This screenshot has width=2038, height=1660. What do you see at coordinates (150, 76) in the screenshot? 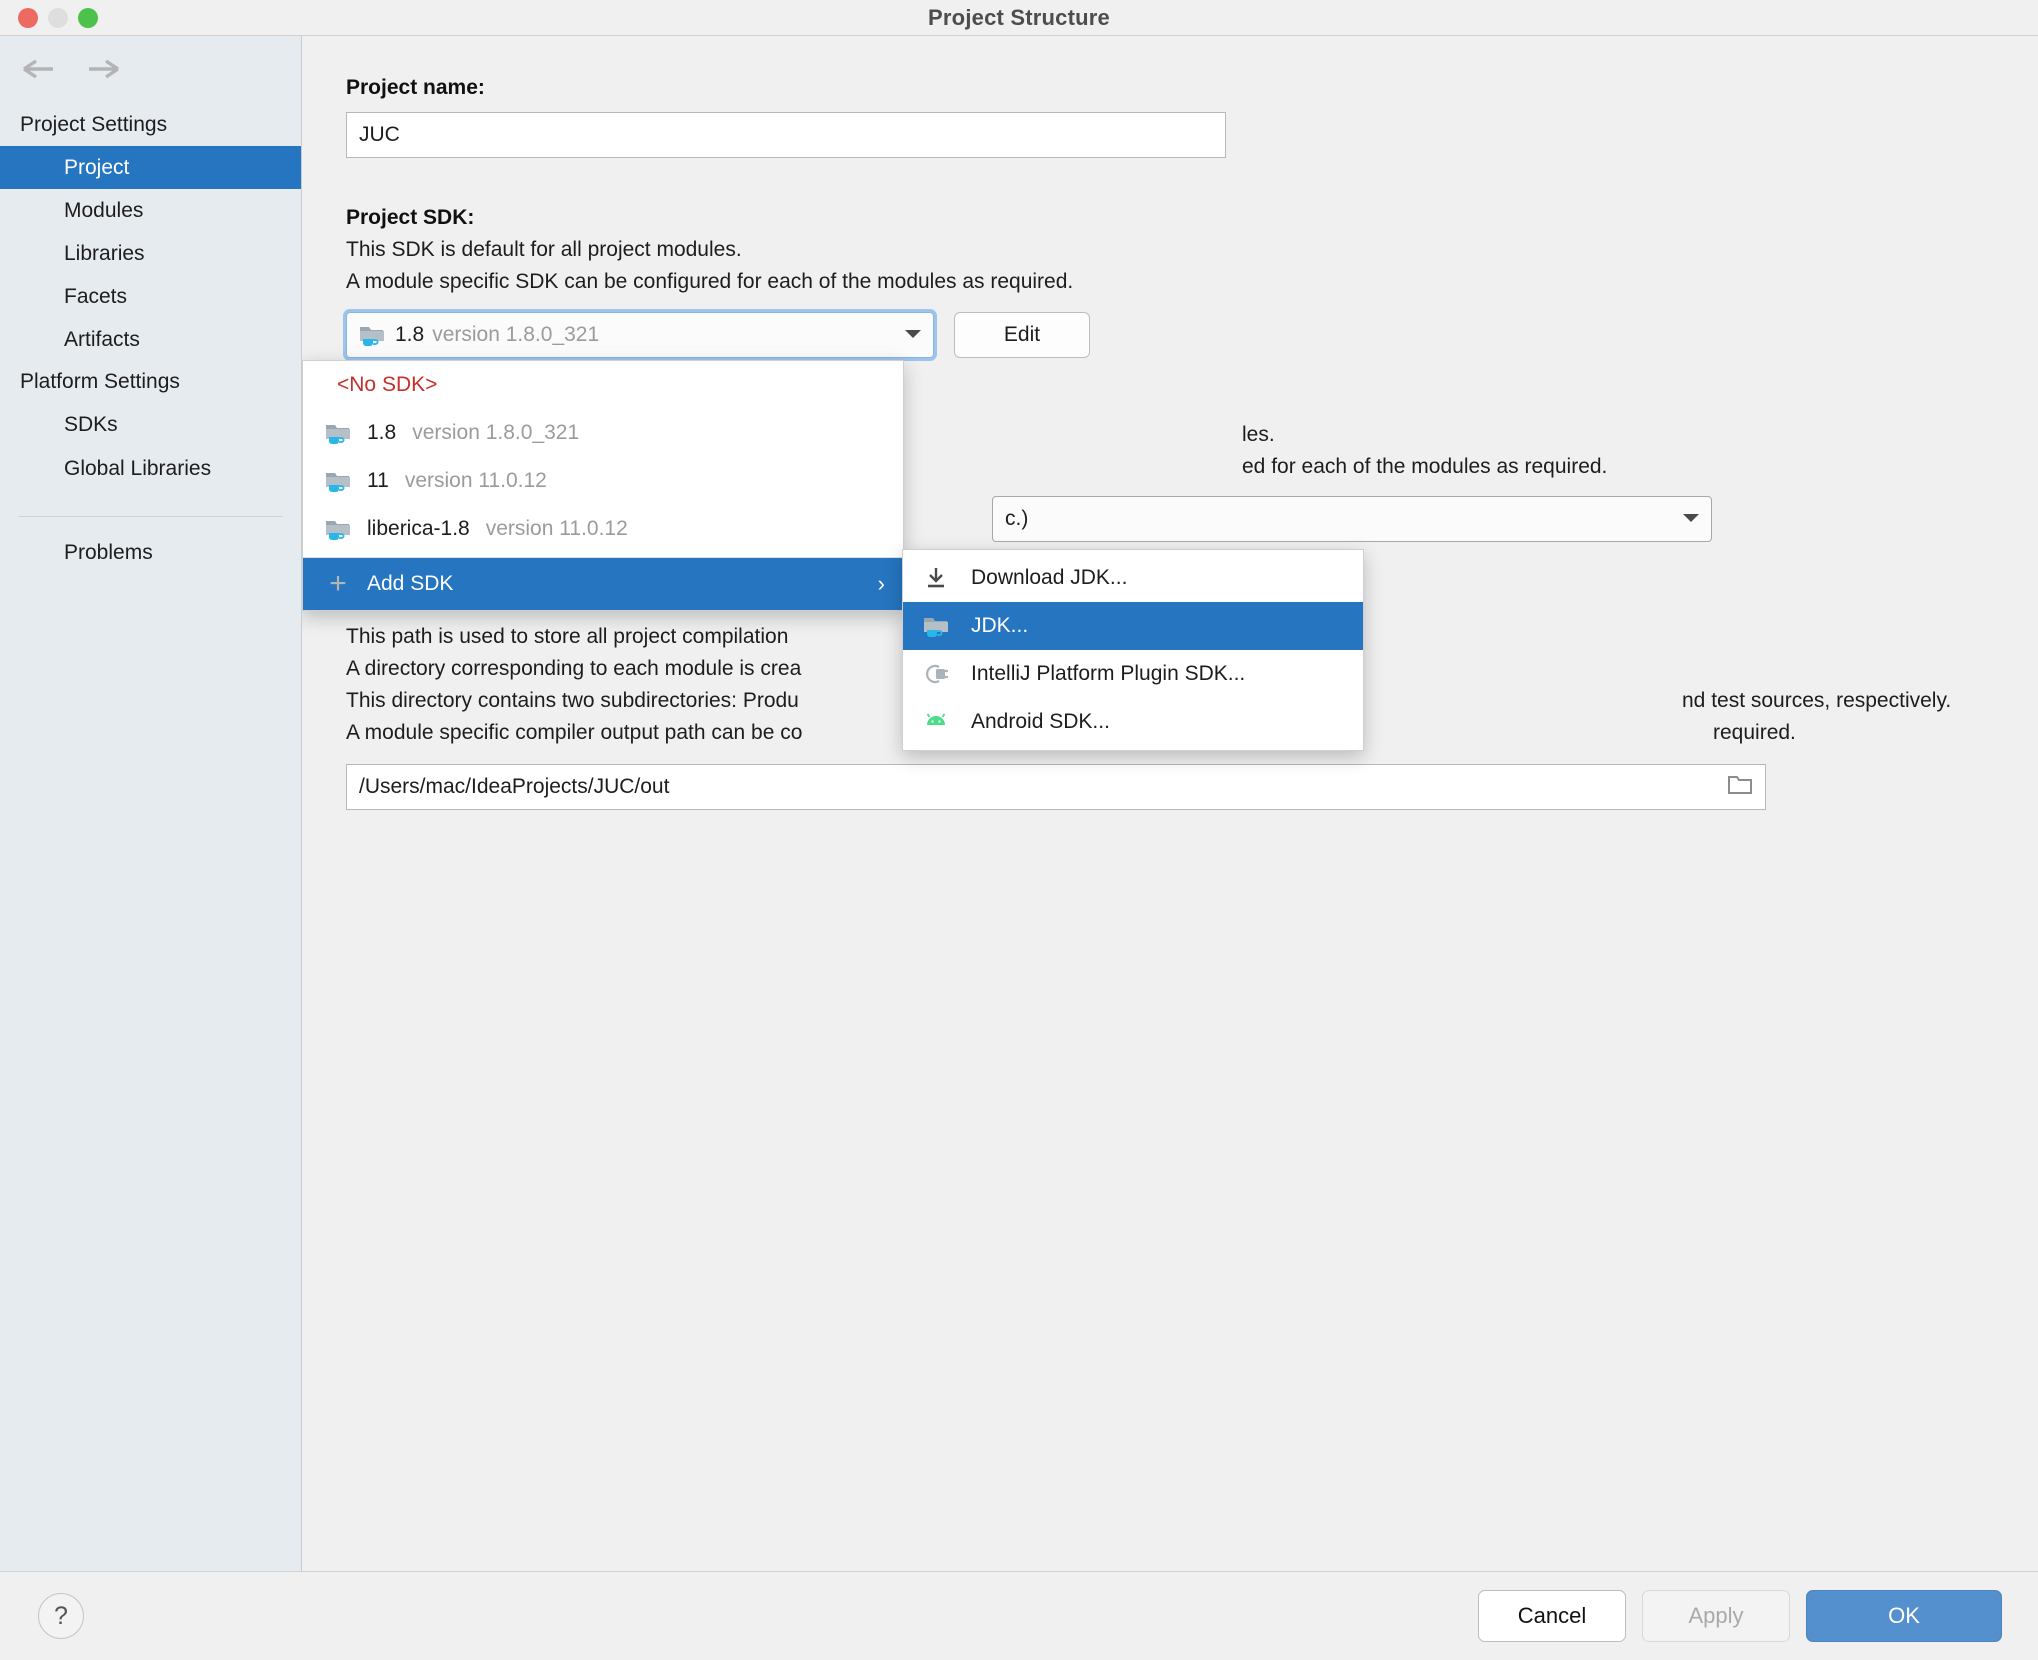
I see `navigation-bar` at bounding box center [150, 76].